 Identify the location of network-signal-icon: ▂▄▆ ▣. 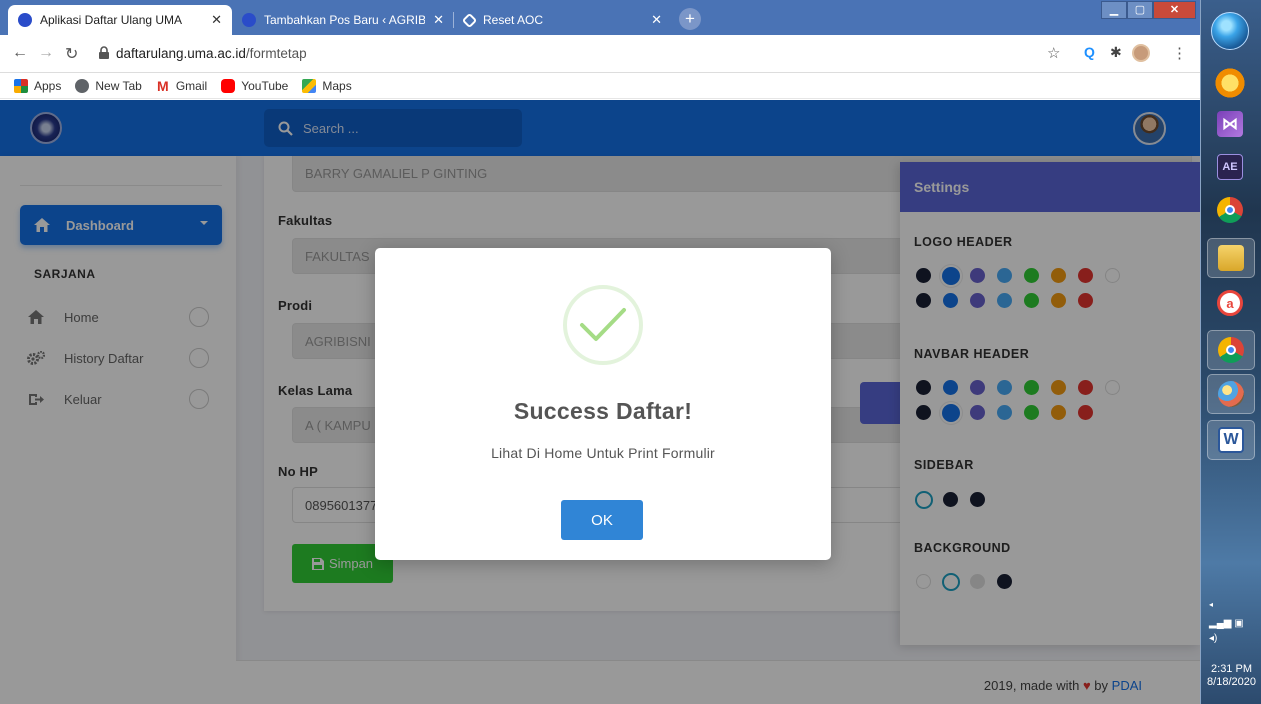
(1226, 623).